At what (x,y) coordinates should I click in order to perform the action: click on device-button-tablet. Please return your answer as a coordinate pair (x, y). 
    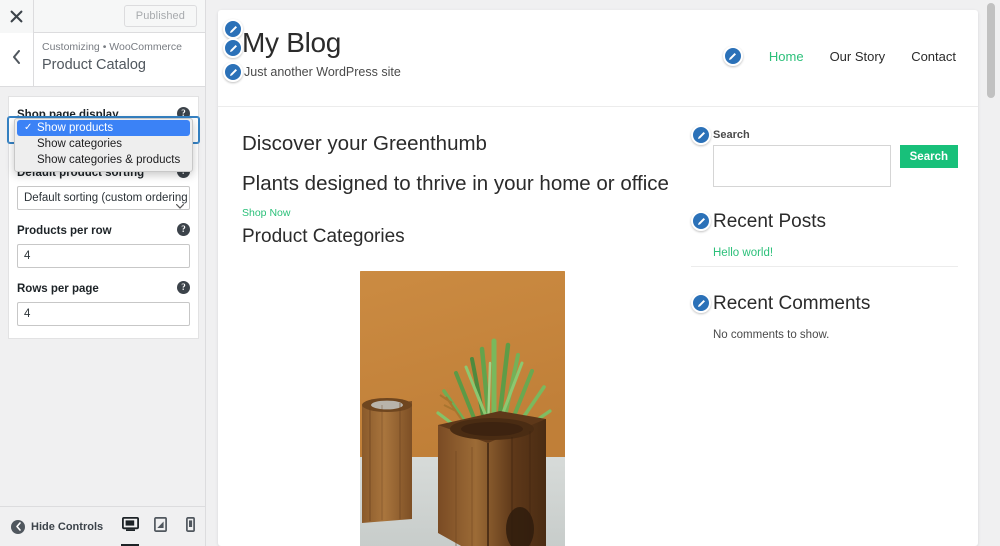
    Looking at the image, I should click on (160, 526).